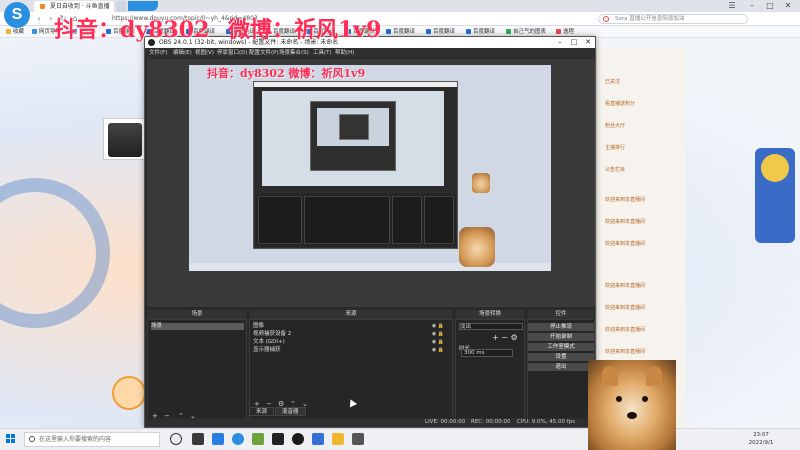 The image size is (800, 450). Describe the element at coordinates (615, 148) in the screenshot. I see `side-row: 主播排行` at that location.